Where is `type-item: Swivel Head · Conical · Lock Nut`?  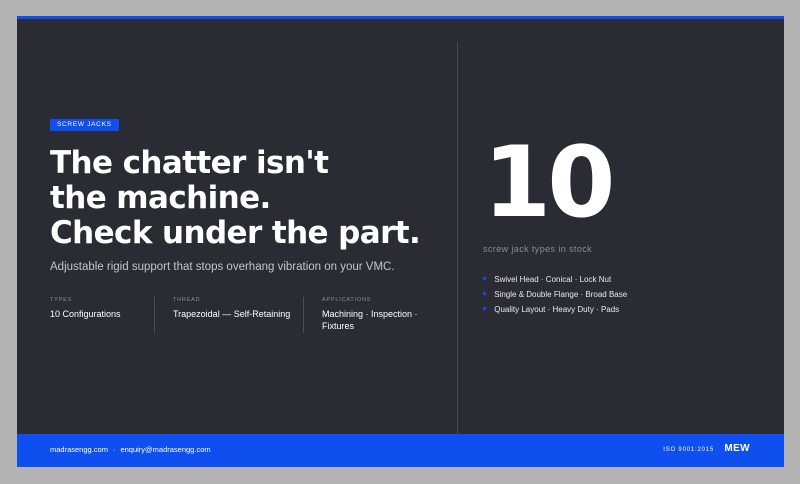 type-item: Swivel Head · Conical · Lock Nut is located at coordinates (622, 279).